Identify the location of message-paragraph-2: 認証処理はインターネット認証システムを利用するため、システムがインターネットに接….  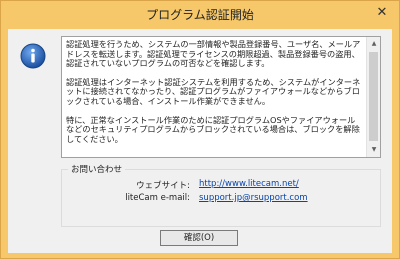
(213, 91).